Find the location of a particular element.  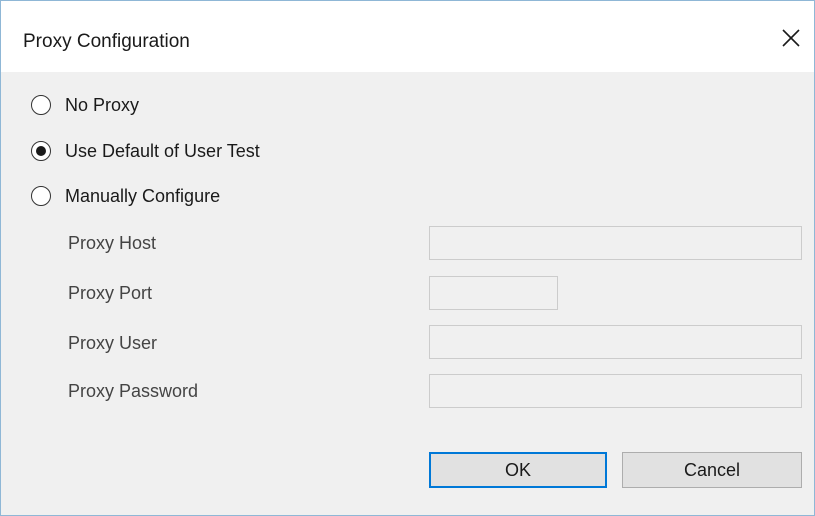

proxy-user-input is located at coordinates (615, 342).